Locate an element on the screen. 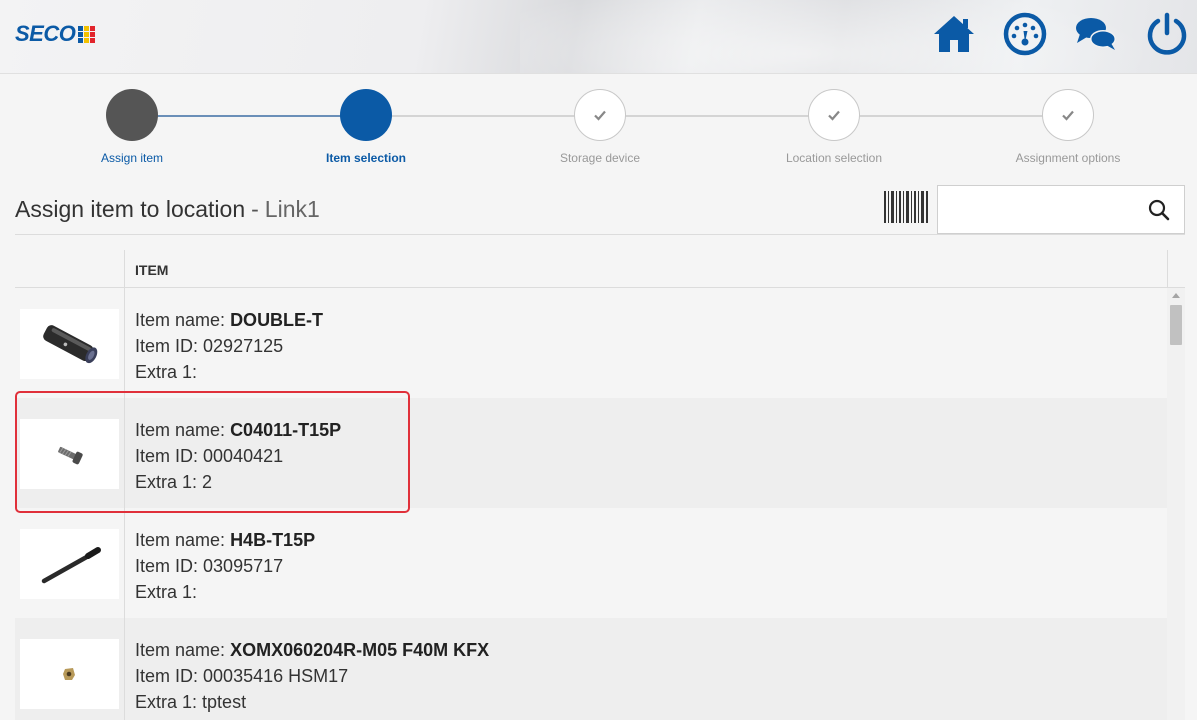 The image size is (1197, 720). scroll-thumb is located at coordinates (1176, 325).